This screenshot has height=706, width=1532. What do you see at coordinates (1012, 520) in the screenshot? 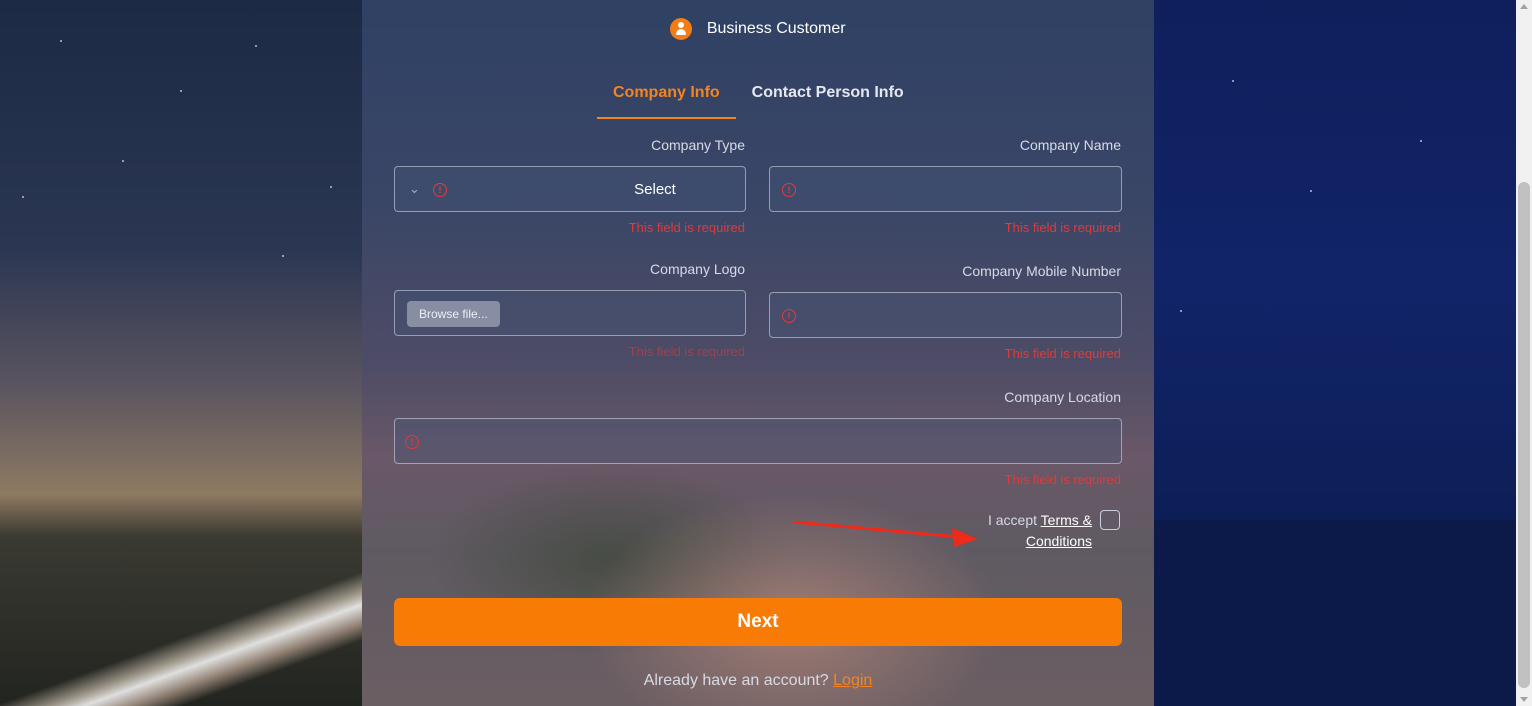
I see `terms-prefix: I accept` at bounding box center [1012, 520].